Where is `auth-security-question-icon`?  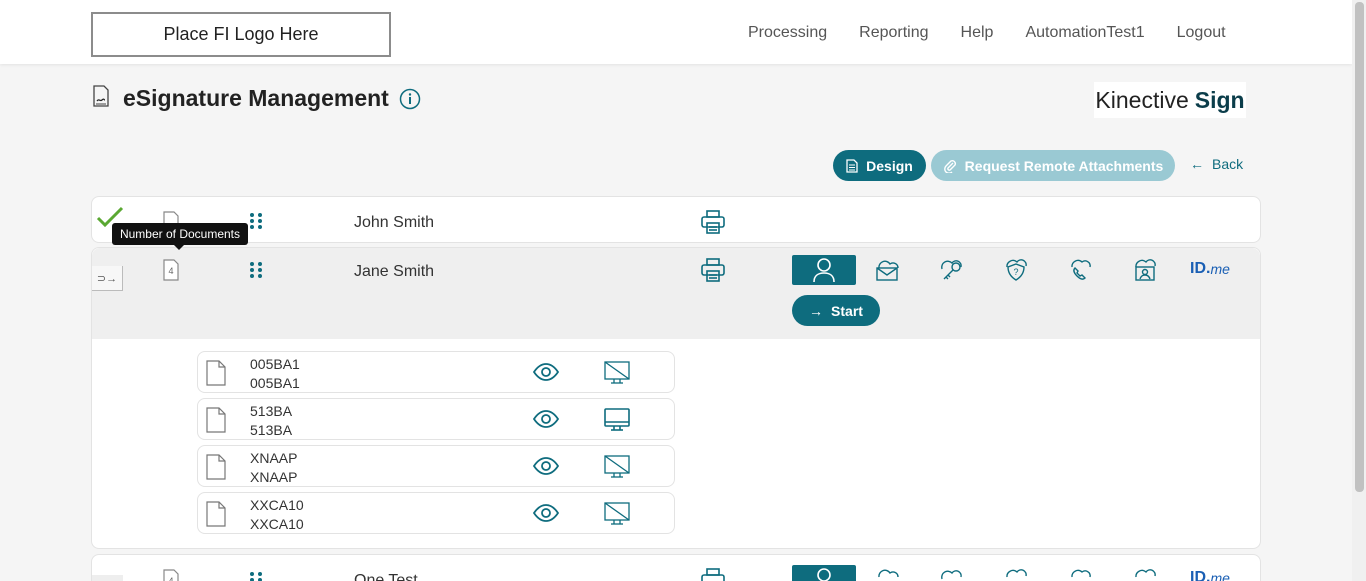
auth-security-question-icon is located at coordinates (1016, 573).